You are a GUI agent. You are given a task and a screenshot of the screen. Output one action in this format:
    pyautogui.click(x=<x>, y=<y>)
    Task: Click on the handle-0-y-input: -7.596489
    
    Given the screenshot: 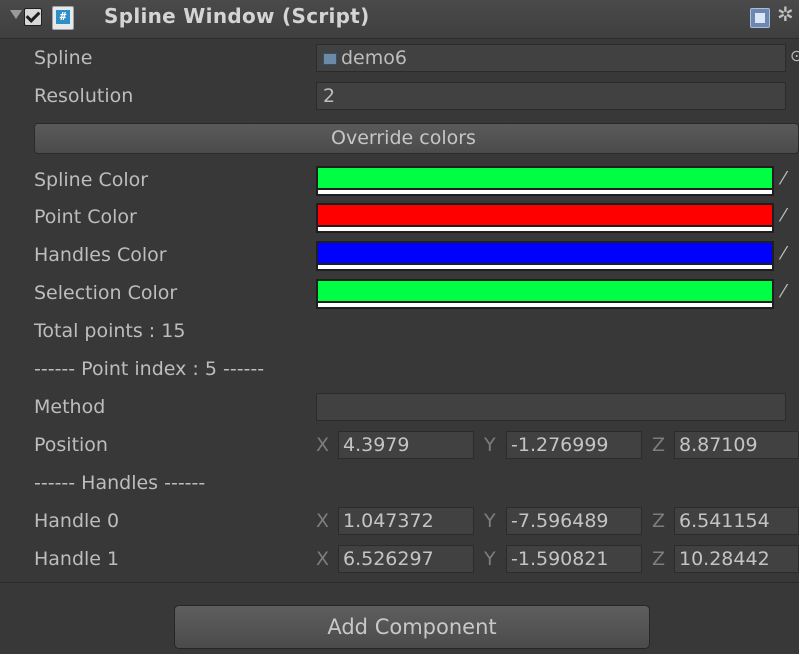 What is the action you would take?
    pyautogui.click(x=574, y=521)
    